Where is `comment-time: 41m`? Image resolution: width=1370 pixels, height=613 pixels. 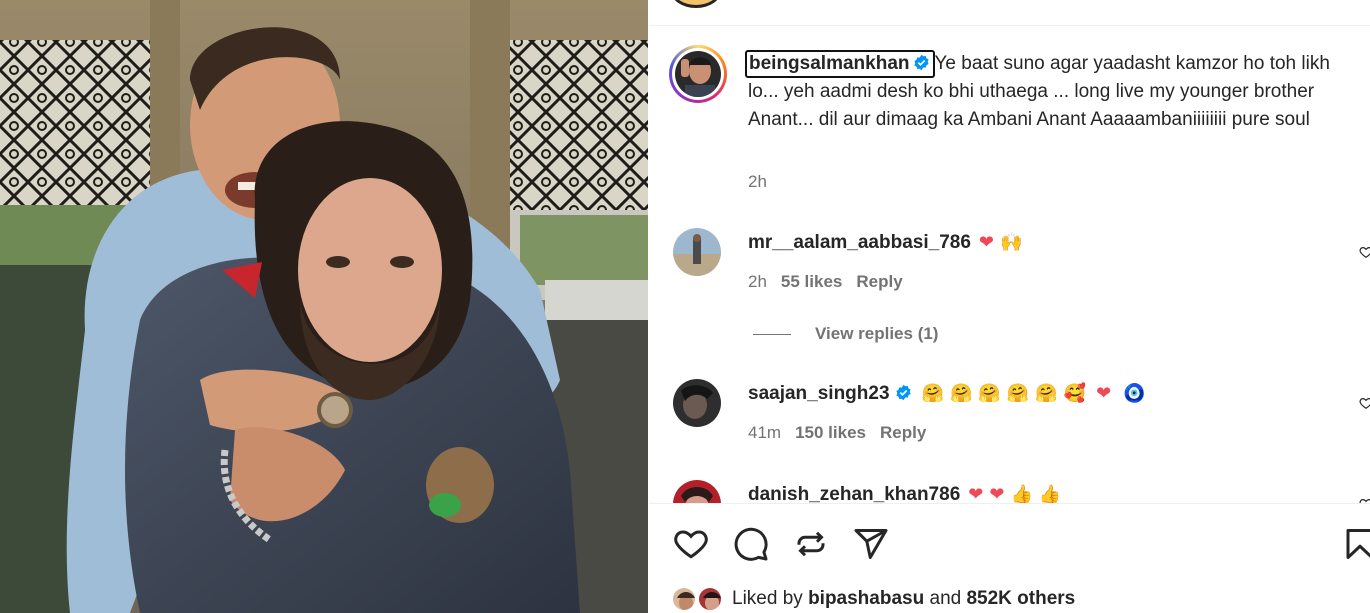 comment-time: 41m is located at coordinates (764, 432).